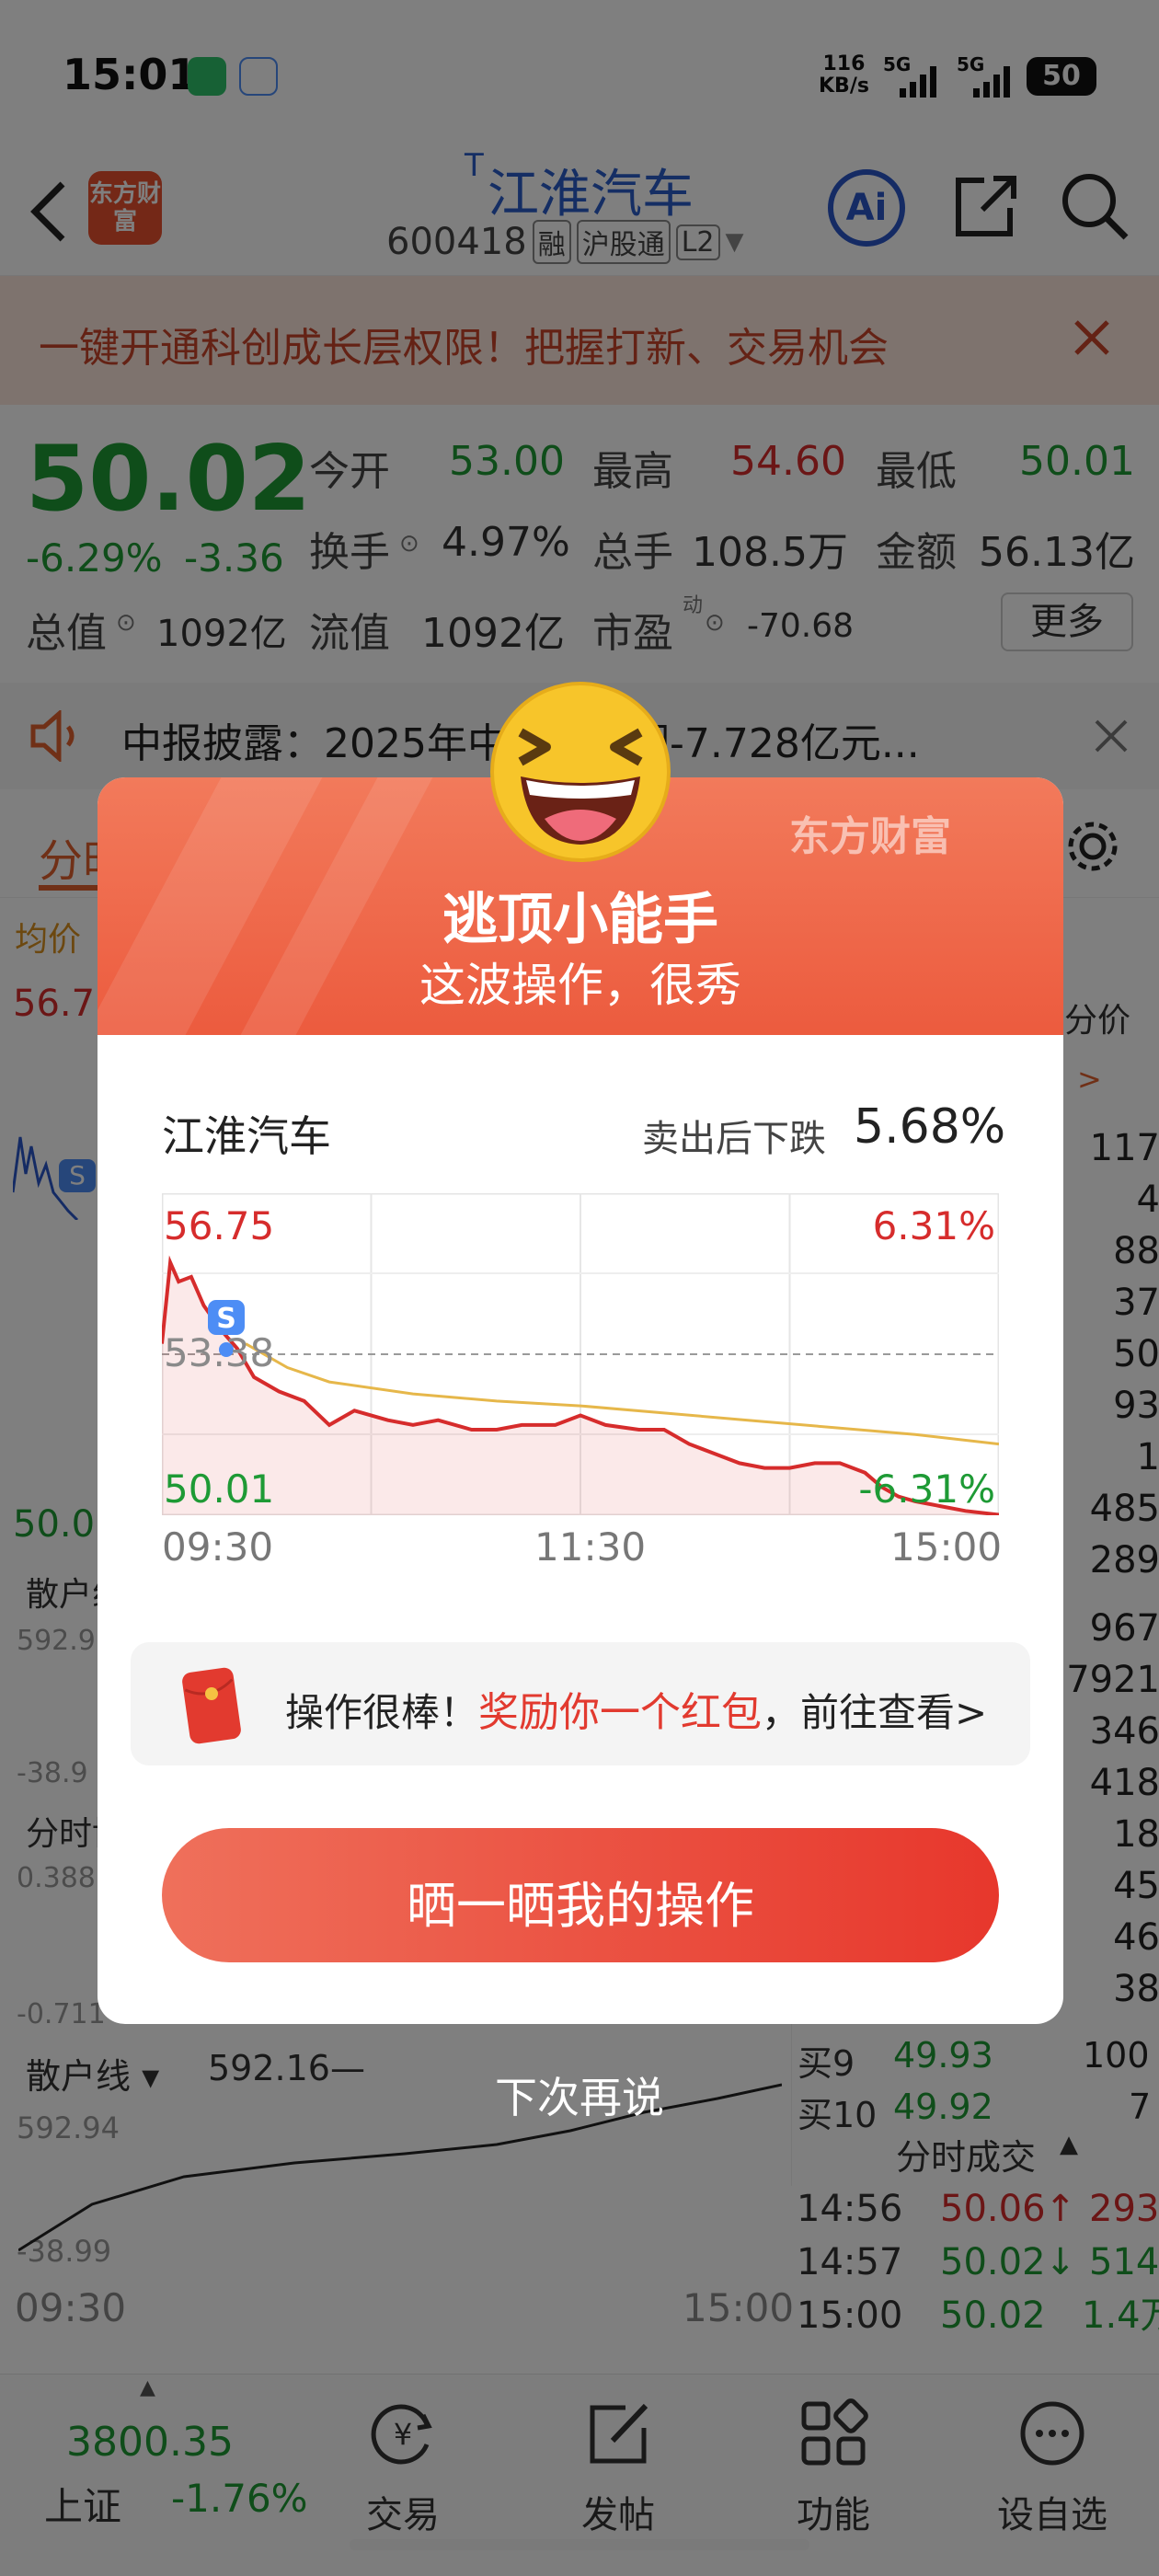 The height and width of the screenshot is (2576, 1159). What do you see at coordinates (874, 1712) in the screenshot?
I see `reward-link: ，前往查看>` at bounding box center [874, 1712].